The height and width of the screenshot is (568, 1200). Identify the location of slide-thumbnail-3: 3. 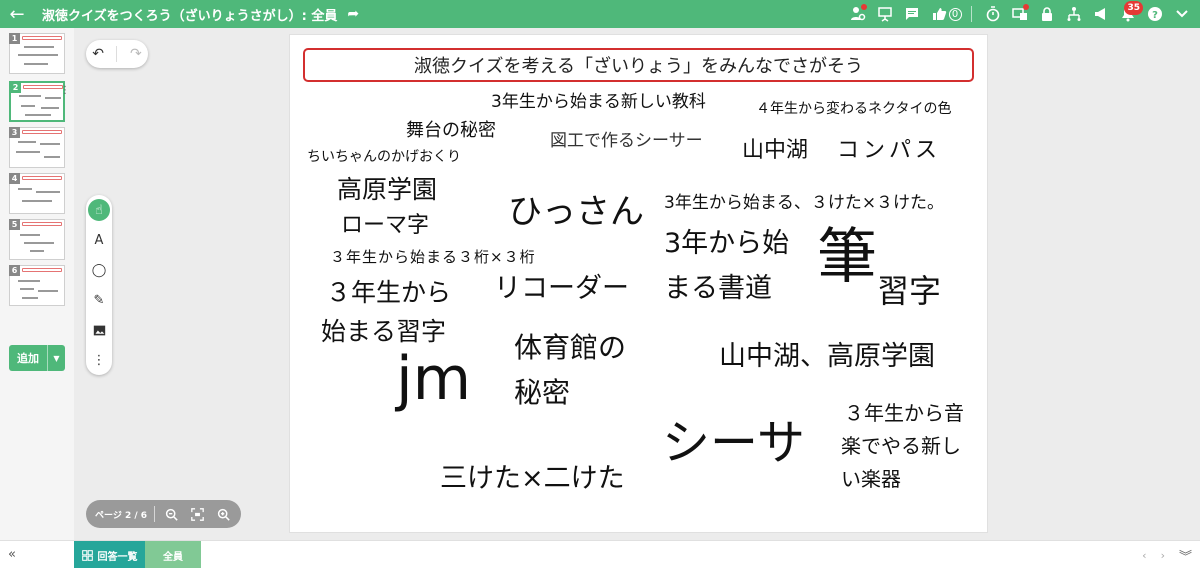
(37, 147).